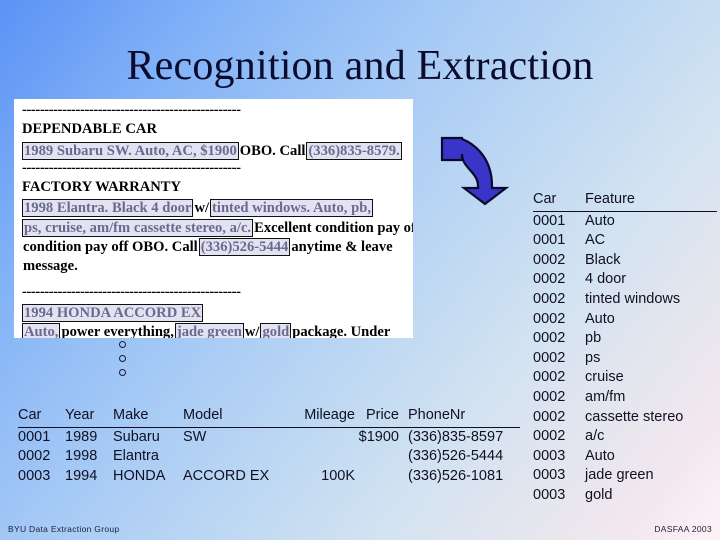  I want to click on column-header-mileage: Mileage, so click(328, 417).